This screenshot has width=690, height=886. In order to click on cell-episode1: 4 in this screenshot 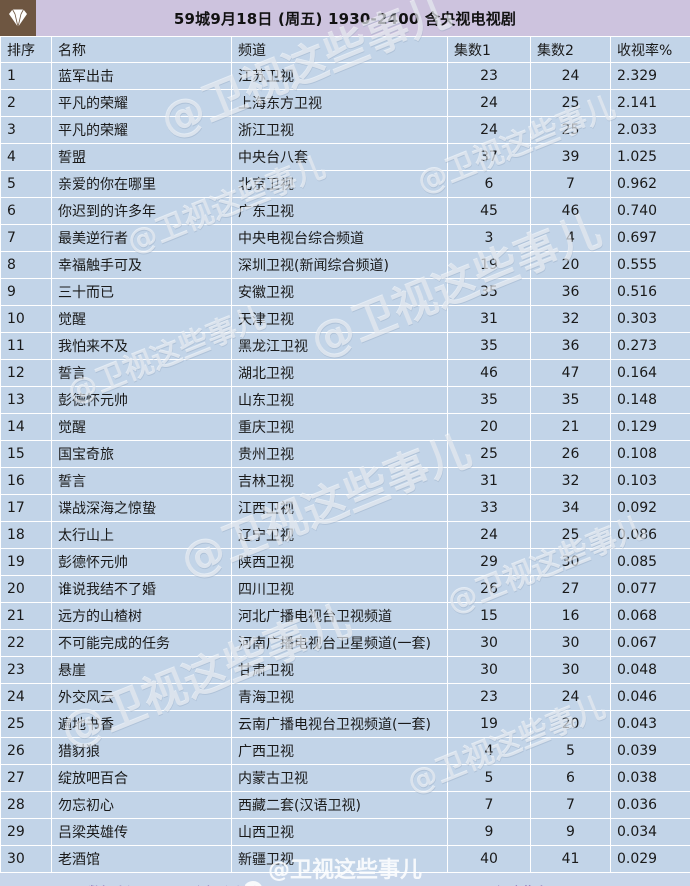, I will do `click(489, 751)`.